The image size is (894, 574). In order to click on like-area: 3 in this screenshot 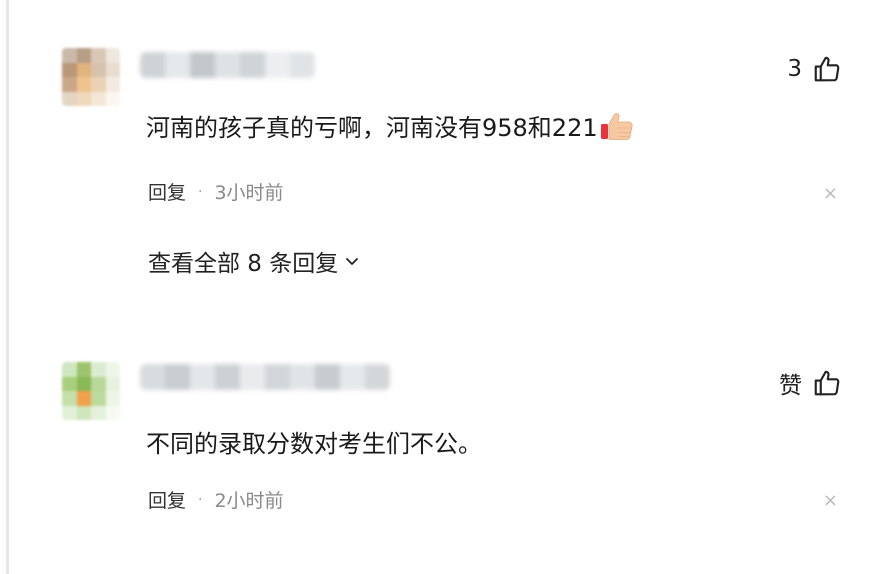, I will do `click(814, 69)`.